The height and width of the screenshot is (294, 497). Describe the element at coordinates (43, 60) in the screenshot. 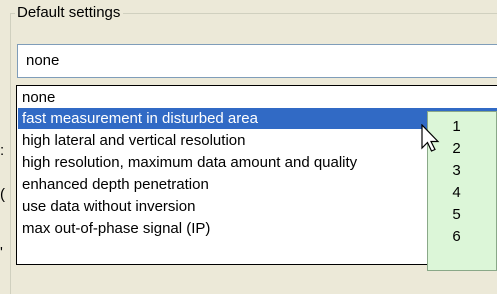

I see `combobox-value: none` at that location.